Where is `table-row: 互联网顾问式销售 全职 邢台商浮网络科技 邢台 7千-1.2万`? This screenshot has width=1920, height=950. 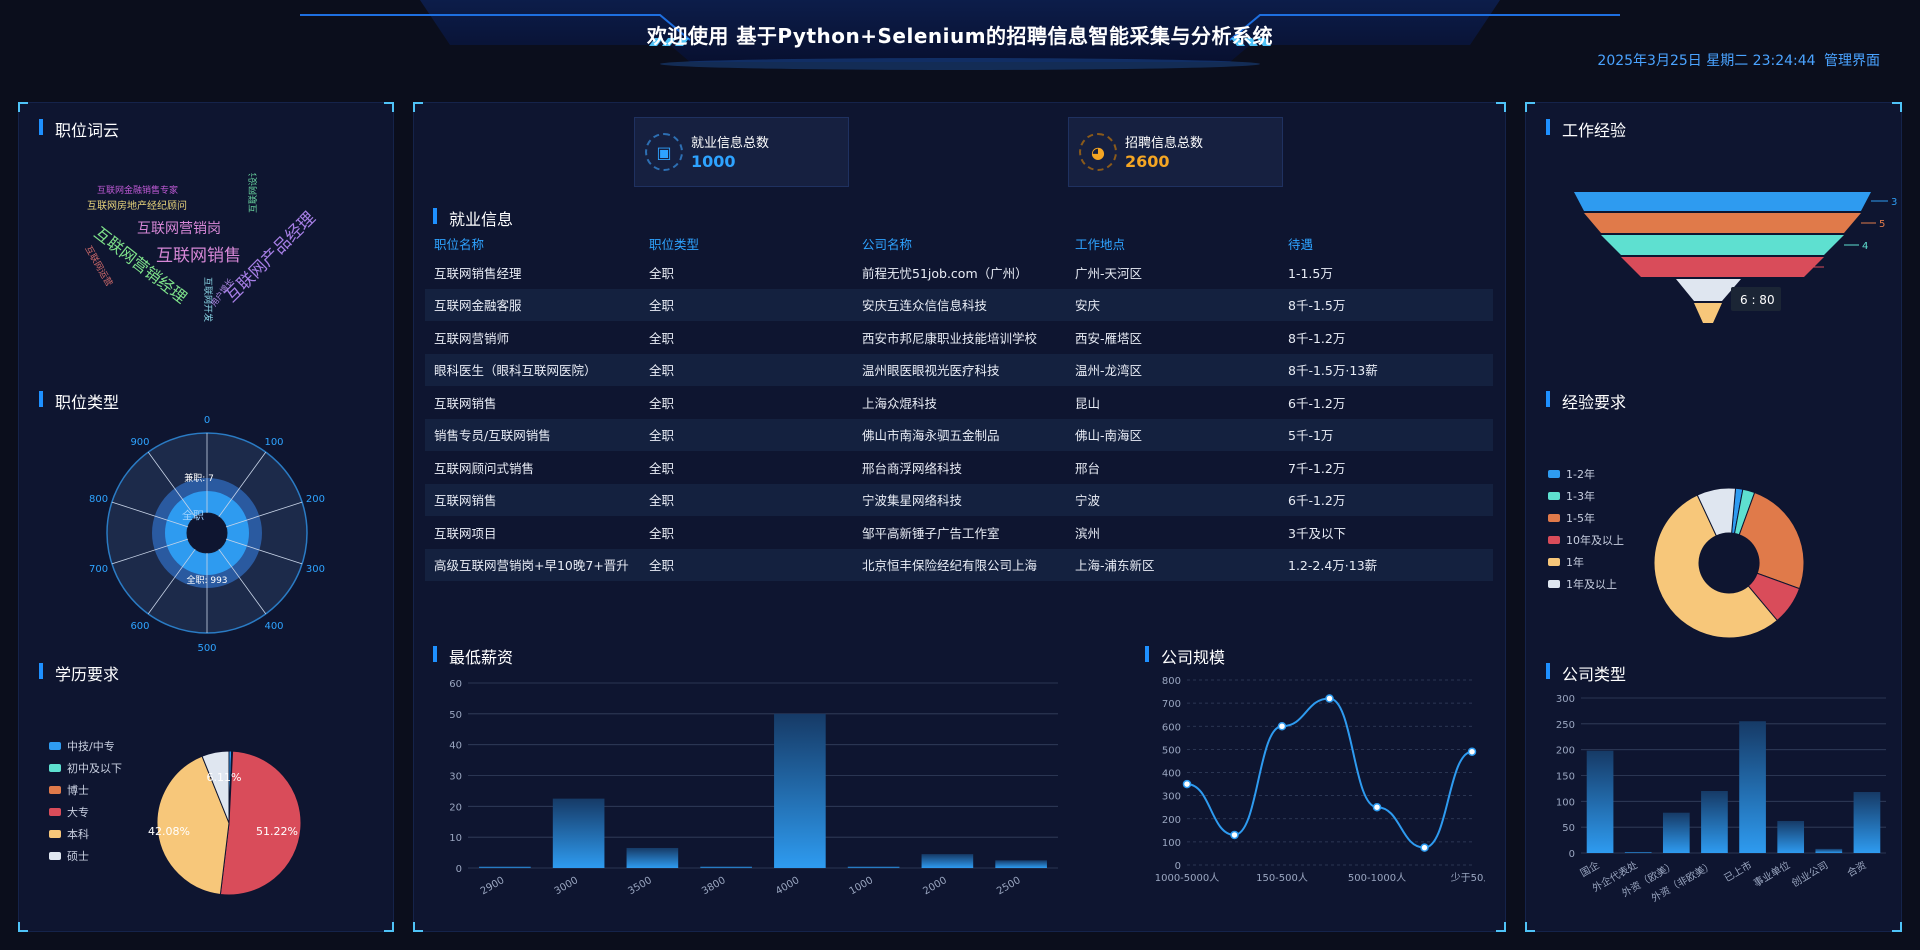 table-row: 互联网顾问式销售 全职 邢台商浮网络科技 邢台 7千-1.2万 is located at coordinates (959, 467).